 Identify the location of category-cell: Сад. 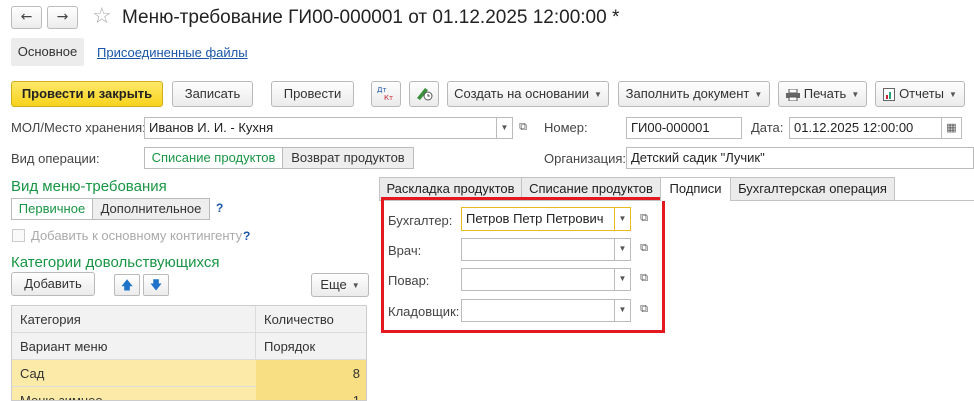
(32, 373).